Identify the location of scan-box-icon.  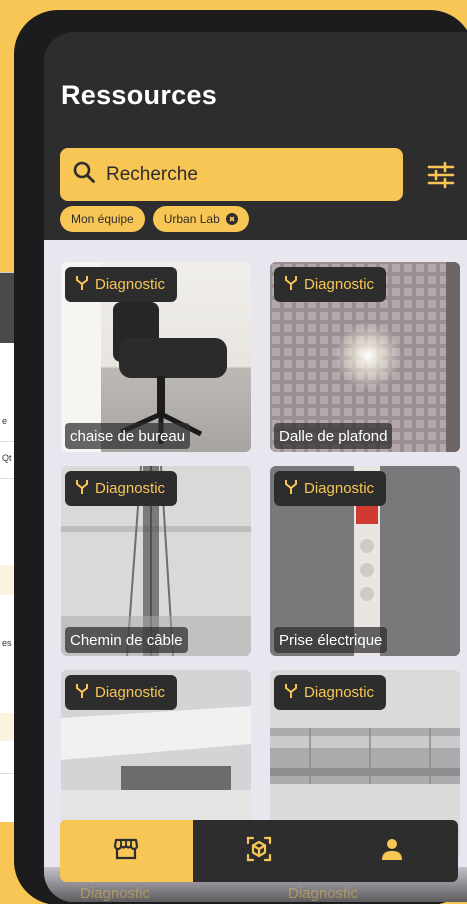
(259, 851).